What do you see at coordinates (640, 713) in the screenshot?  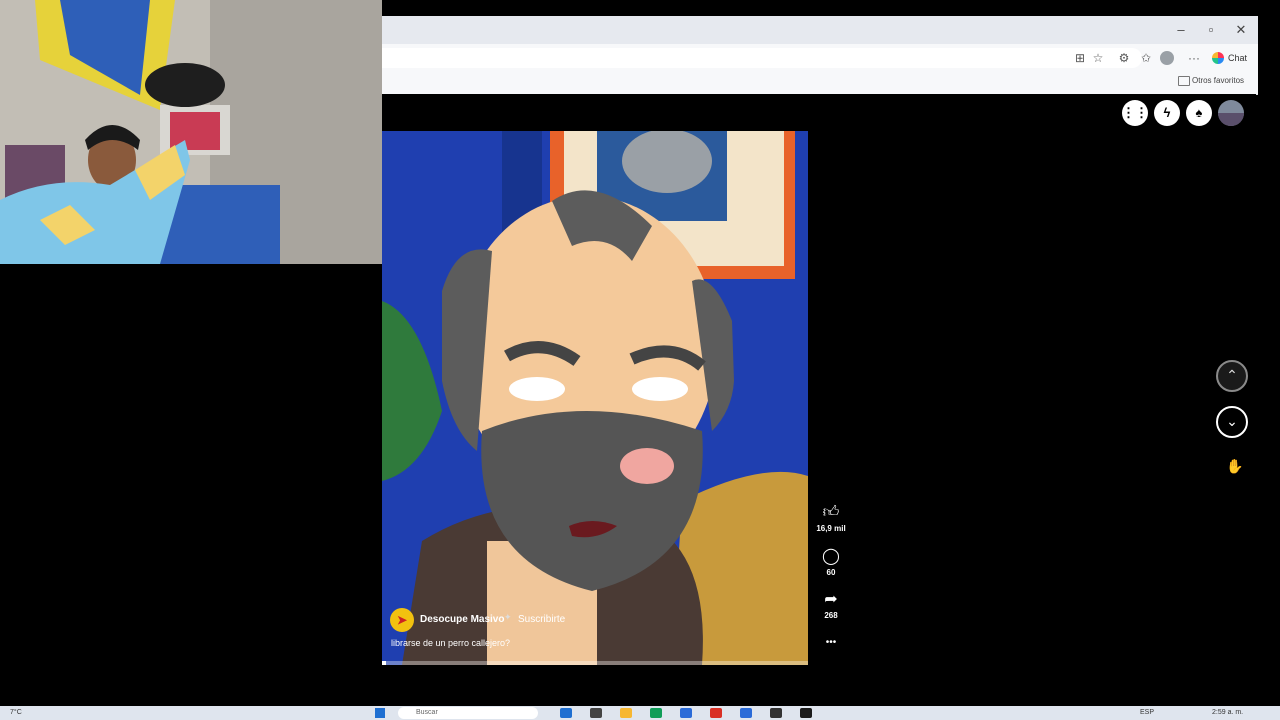 I see `taskbar: 7°C Buscar ESP 2:59 a. m.` at bounding box center [640, 713].